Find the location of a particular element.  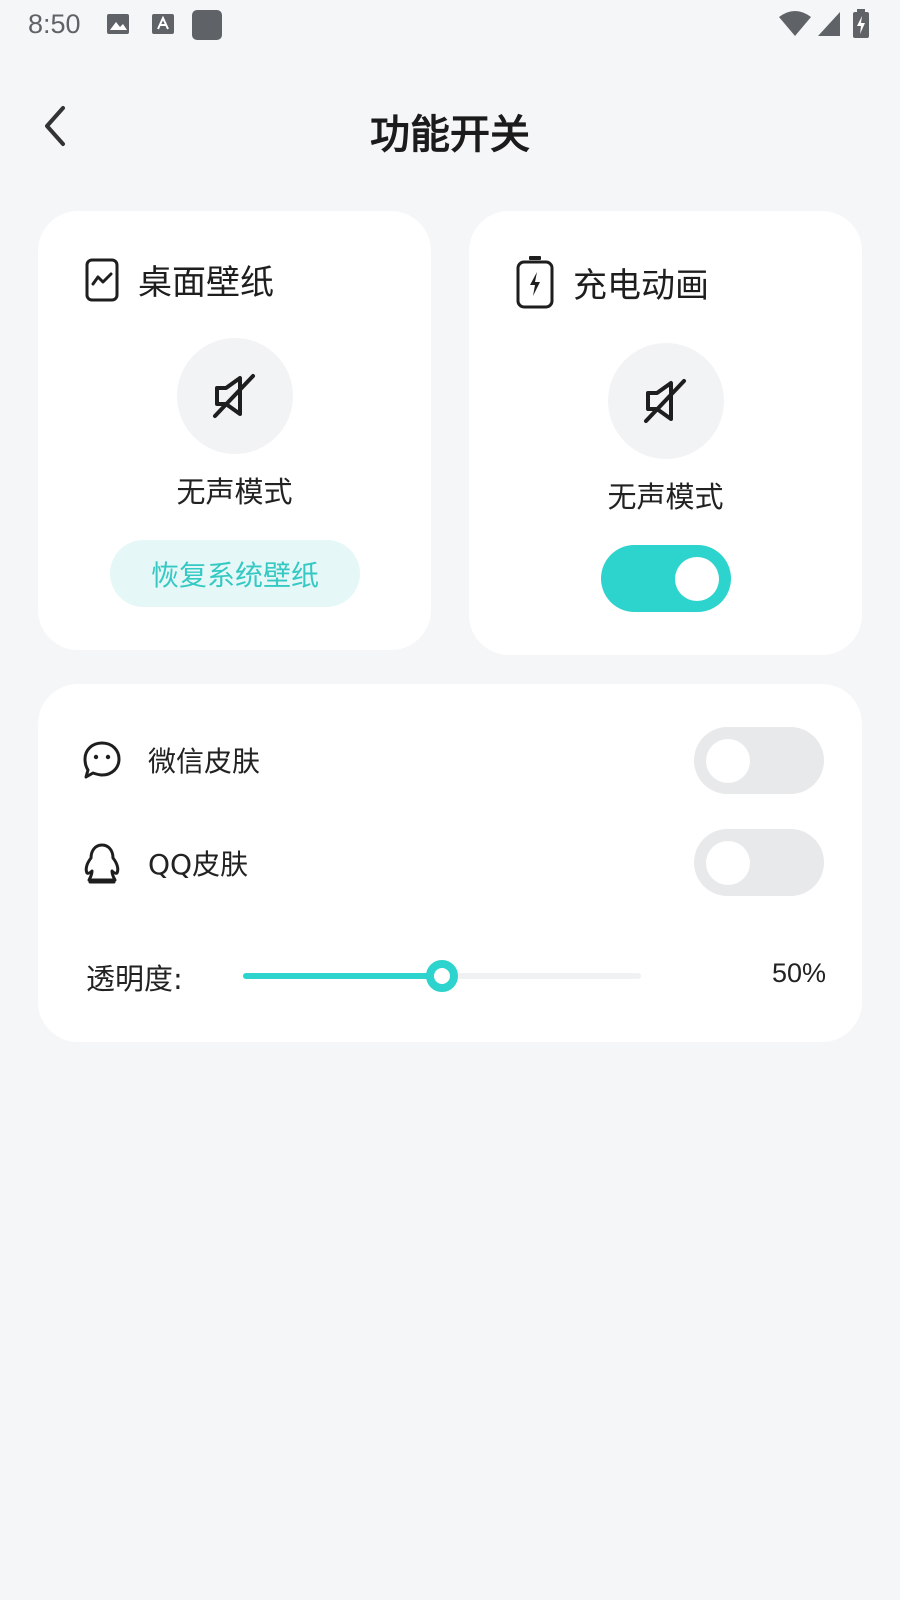

wallpaper-mute-button is located at coordinates (235, 396).